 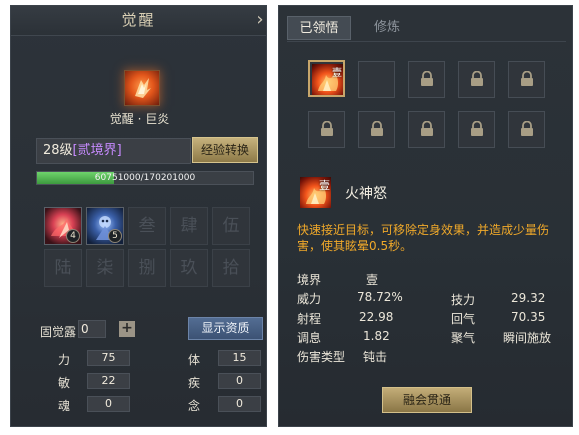 I want to click on tab-divider, so click(x=426, y=41).